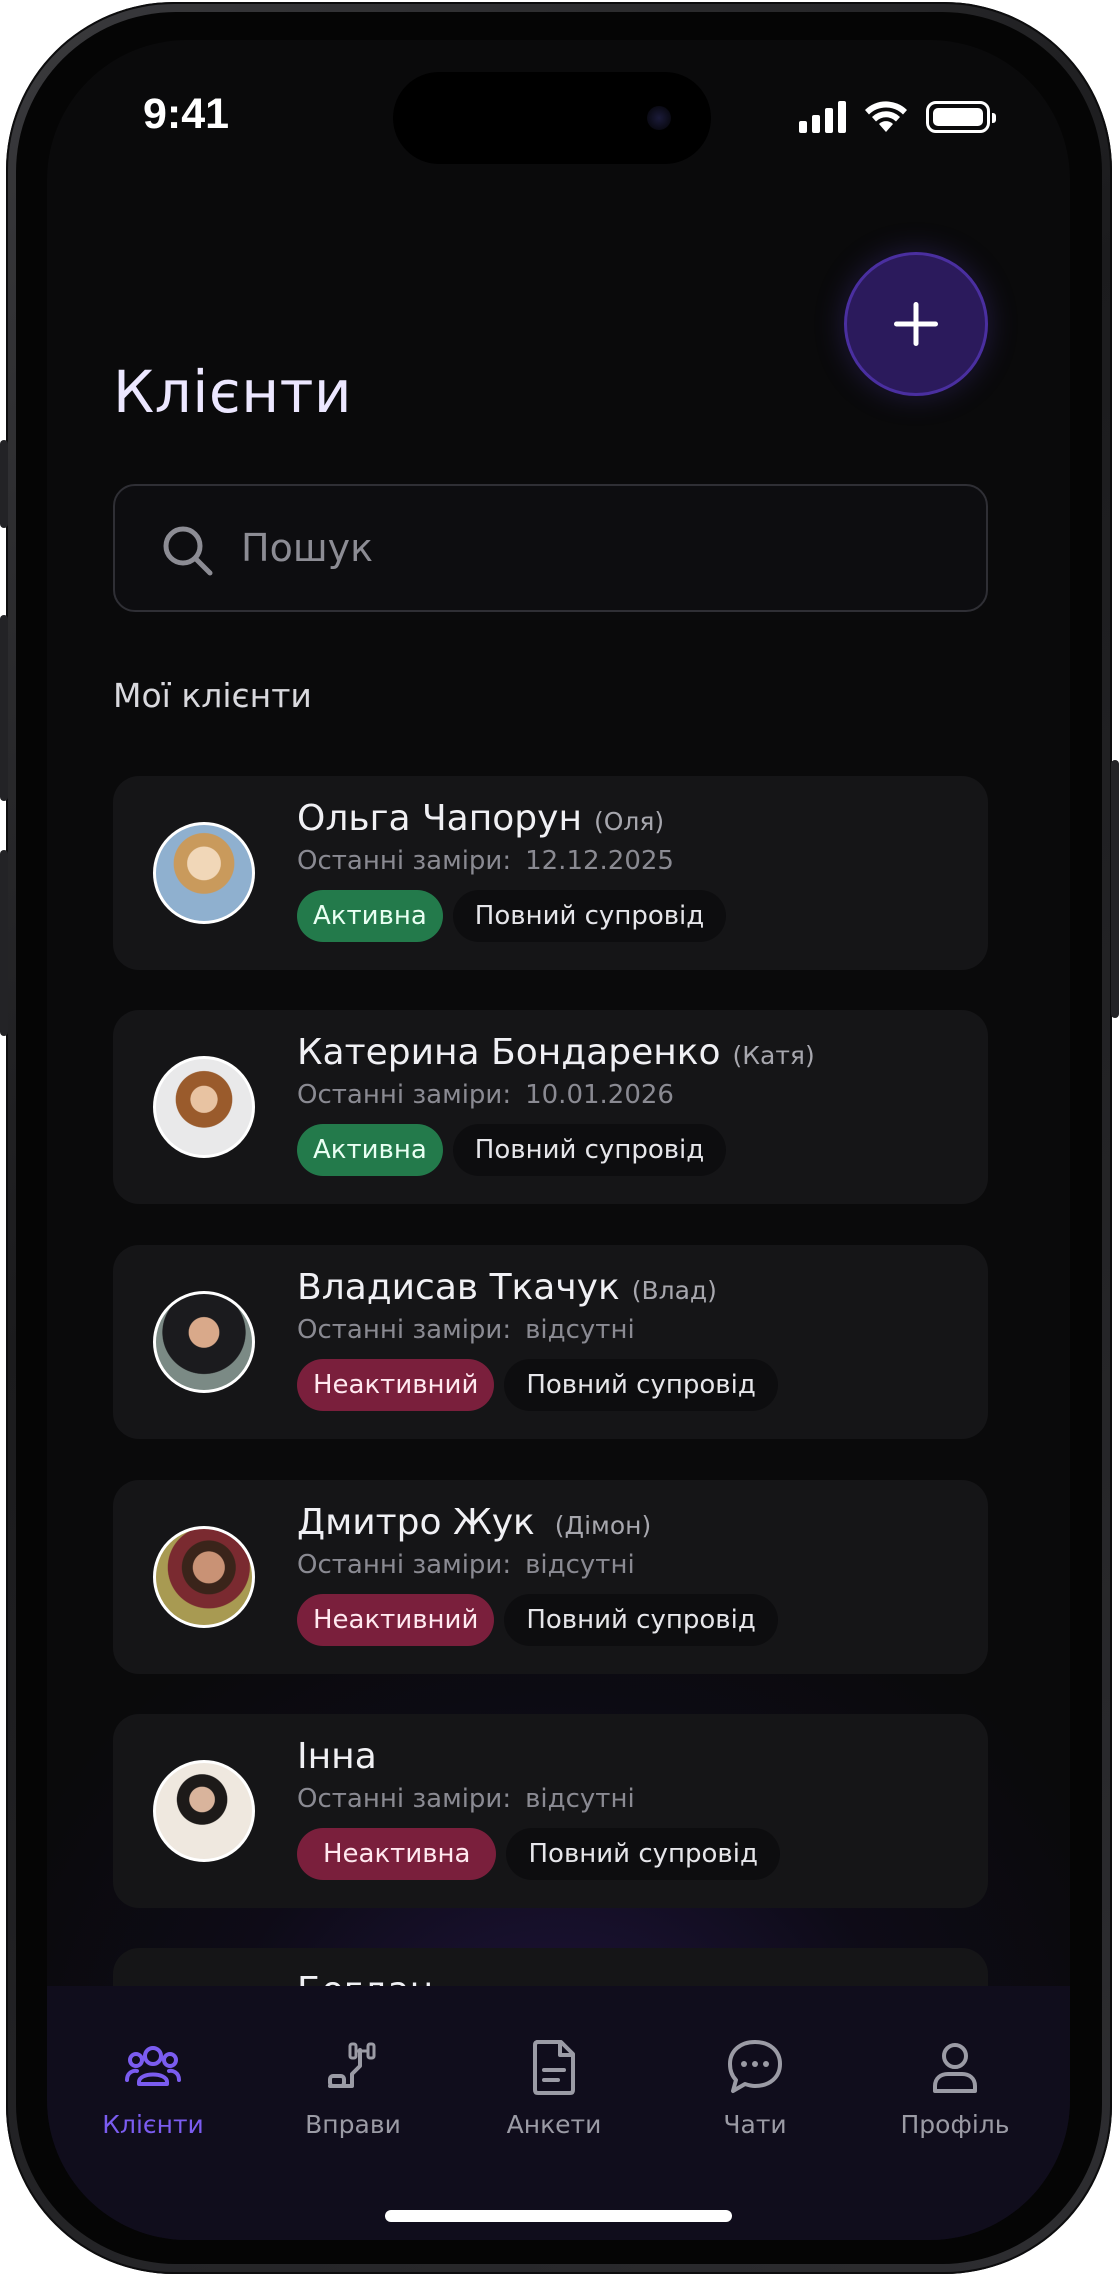 The image size is (1119, 2280). I want to click on battery-icon, so click(961, 117).